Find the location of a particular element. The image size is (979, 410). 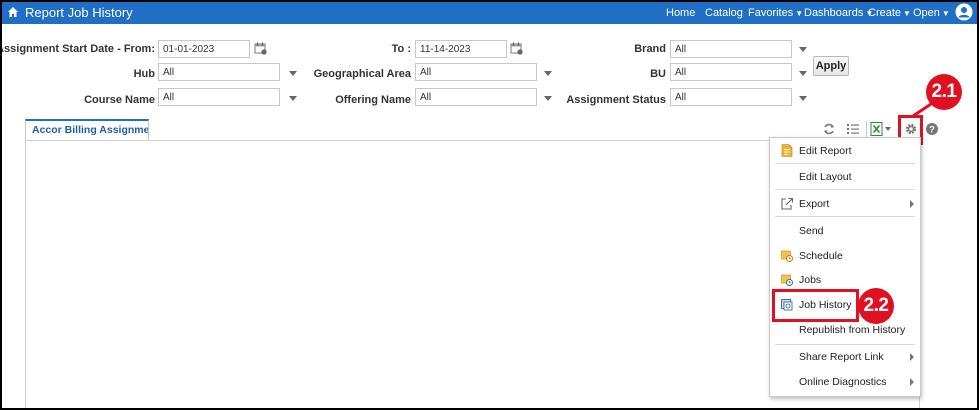

menu-item-send: Send is located at coordinates (845, 231).